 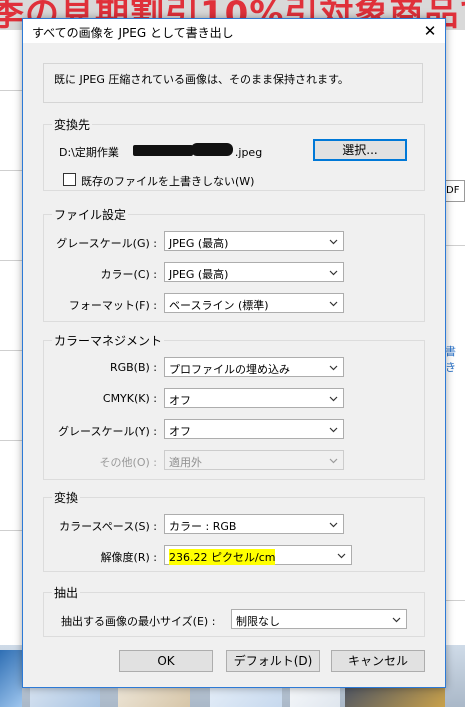 I want to click on rgb-value: プロファイルの埋め込み, so click(x=229, y=369).